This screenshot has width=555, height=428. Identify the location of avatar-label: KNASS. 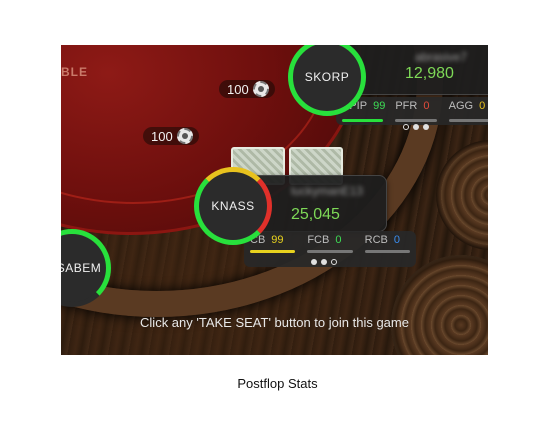
(233, 206).